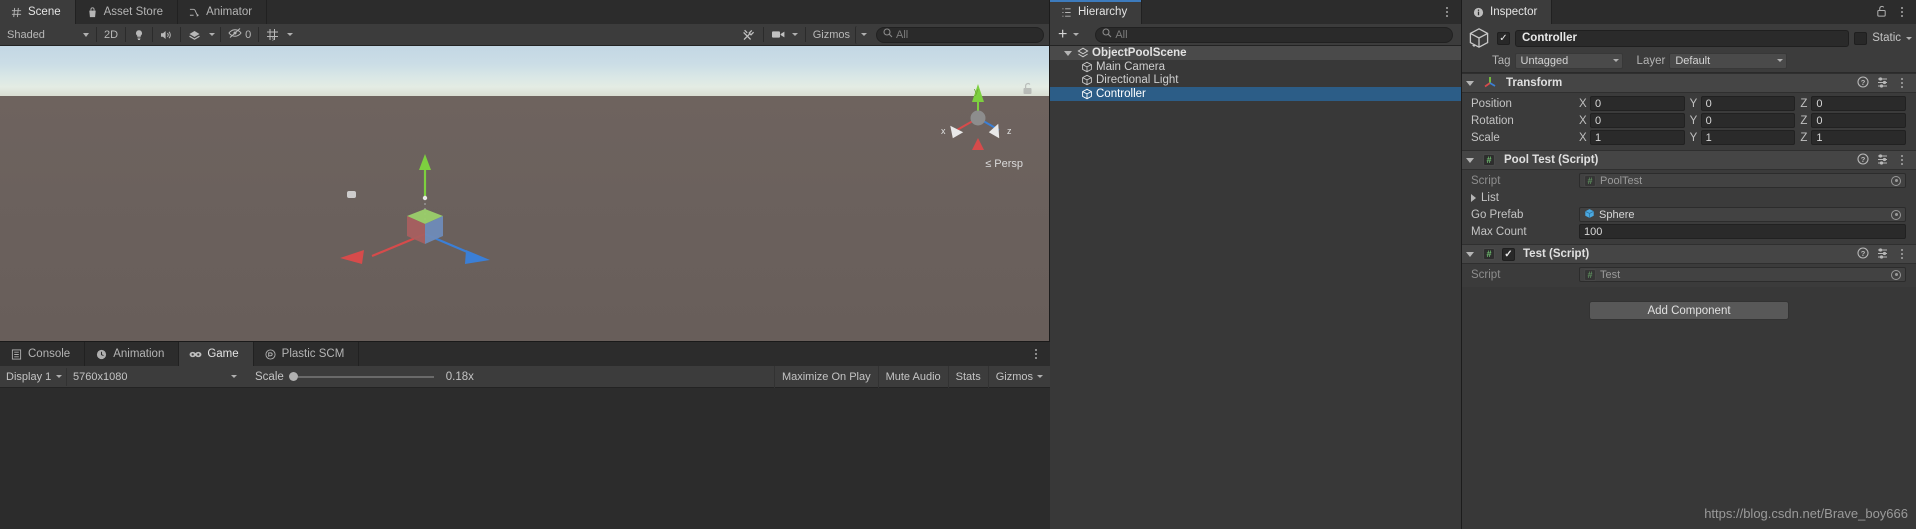 Image resolution: width=1916 pixels, height=529 pixels. What do you see at coordinates (1255, 53) in the screenshot?
I see `hierarchy-item-scene: ObjectPoolScene` at bounding box center [1255, 53].